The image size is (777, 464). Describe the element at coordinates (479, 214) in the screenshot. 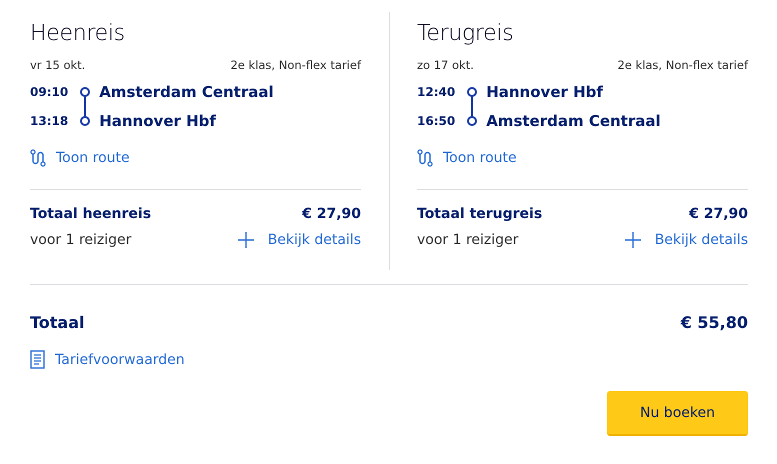

I see `total-label: Totaal terugreis` at that location.